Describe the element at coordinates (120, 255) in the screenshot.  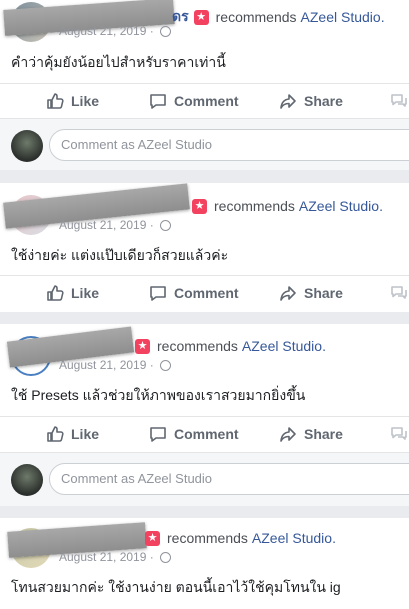
I see `post-text: ใช้ง่ายค่ะ แต่งแป๊บเดียวก็สวยแล้วค่ะ` at that location.